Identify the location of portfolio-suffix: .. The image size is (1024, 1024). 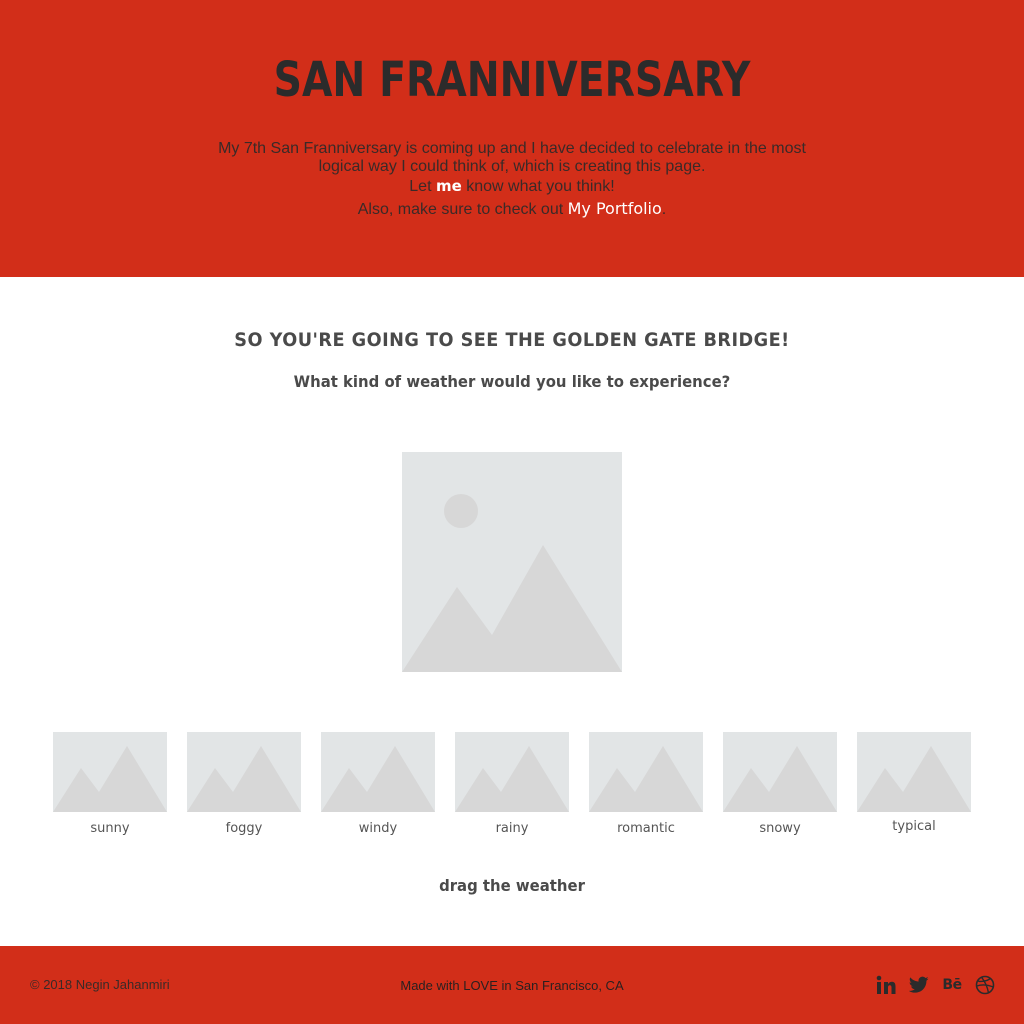
(664, 209).